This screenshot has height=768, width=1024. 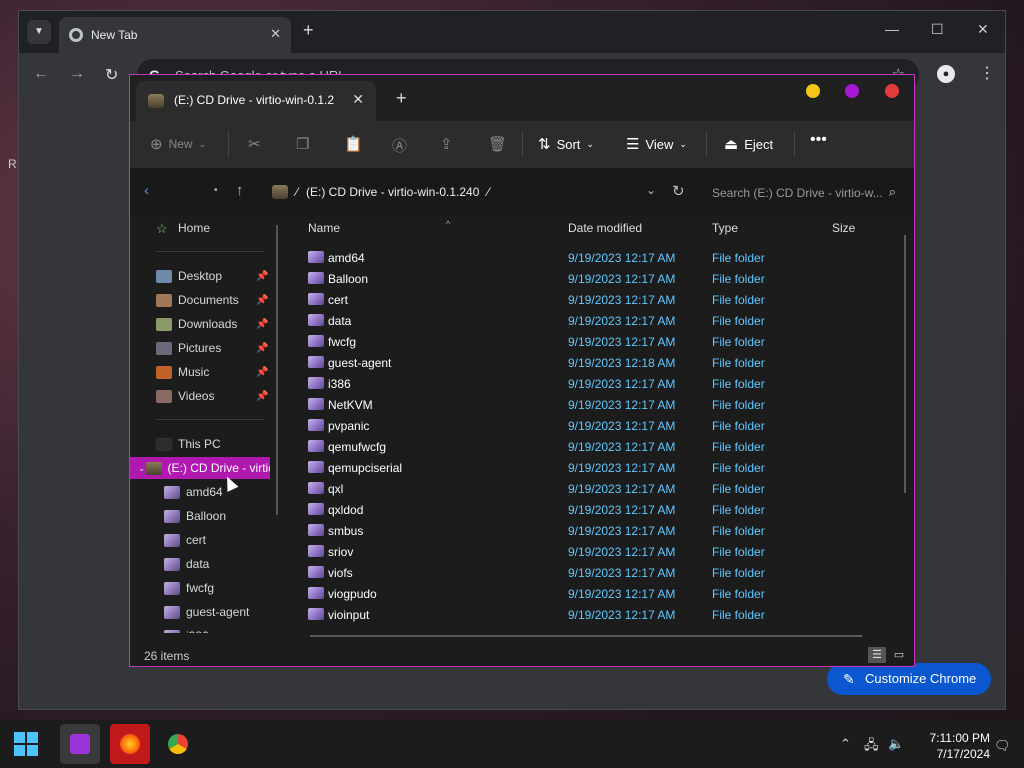 I want to click on table-row: cert 9/19/2023 12:17 AM File folder, so click(x=606, y=299).